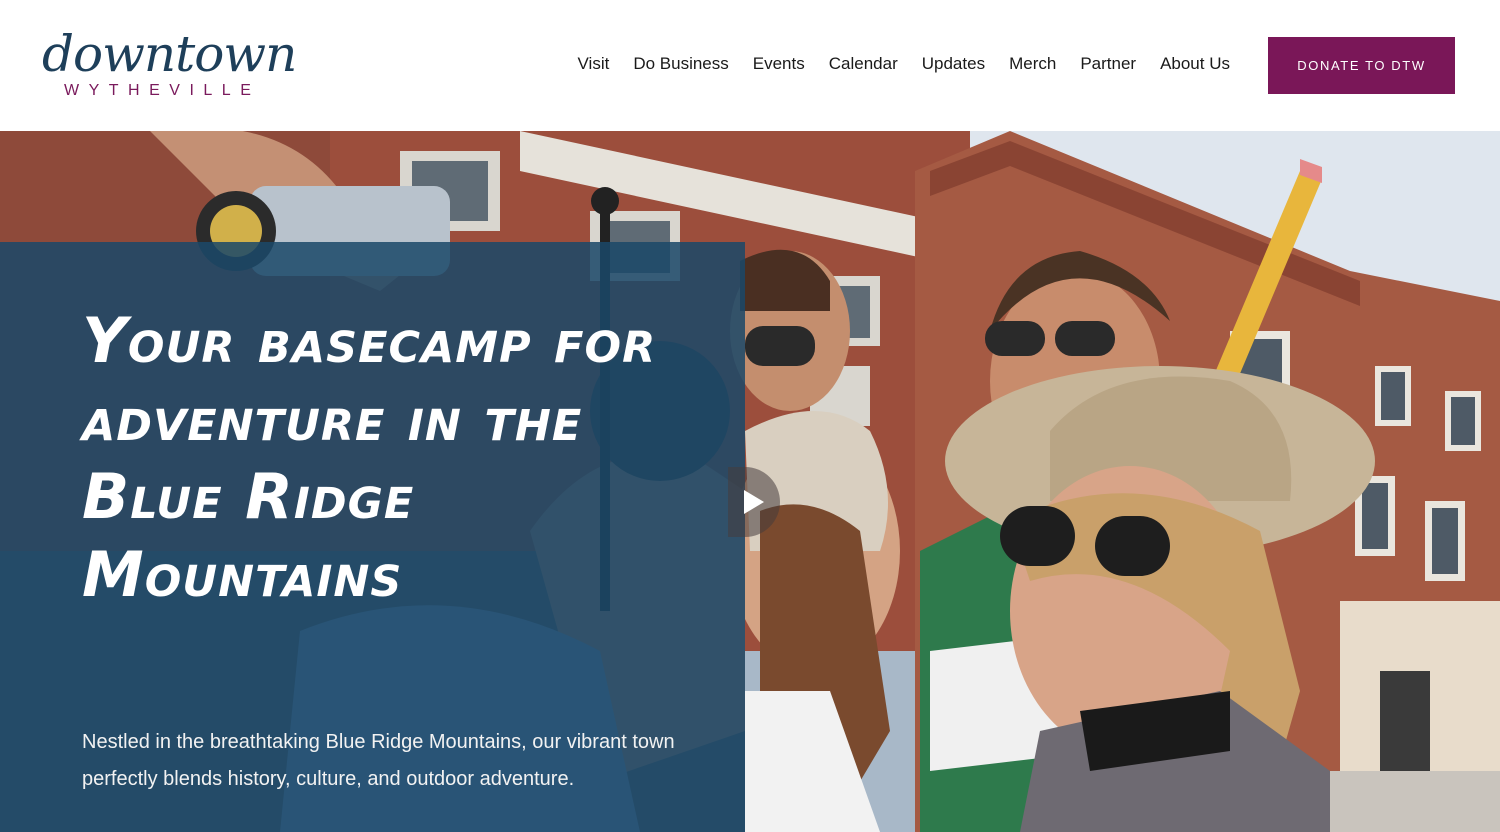 The height and width of the screenshot is (832, 1500). I want to click on nav-calendar: Calendar, so click(863, 64).